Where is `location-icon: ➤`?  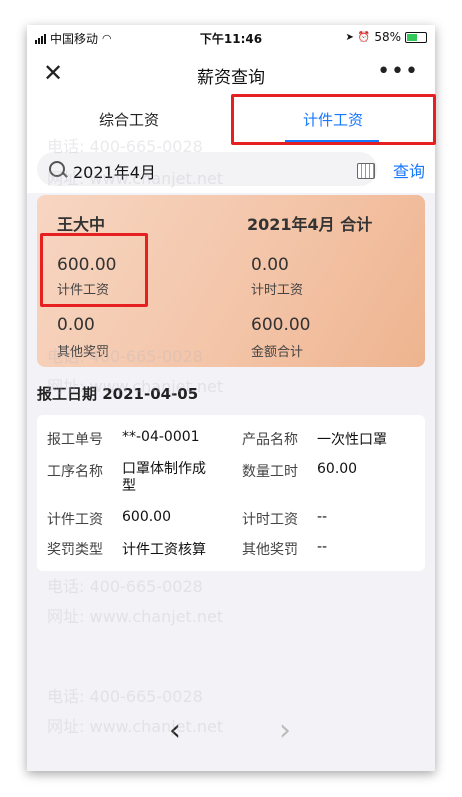 location-icon: ➤ is located at coordinates (349, 37).